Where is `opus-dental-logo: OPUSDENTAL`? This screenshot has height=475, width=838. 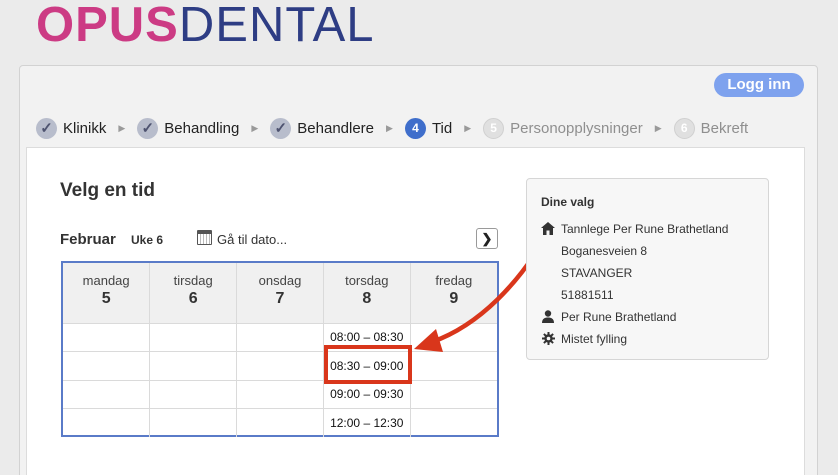 opus-dental-logo: OPUSDENTAL is located at coordinates (205, 25).